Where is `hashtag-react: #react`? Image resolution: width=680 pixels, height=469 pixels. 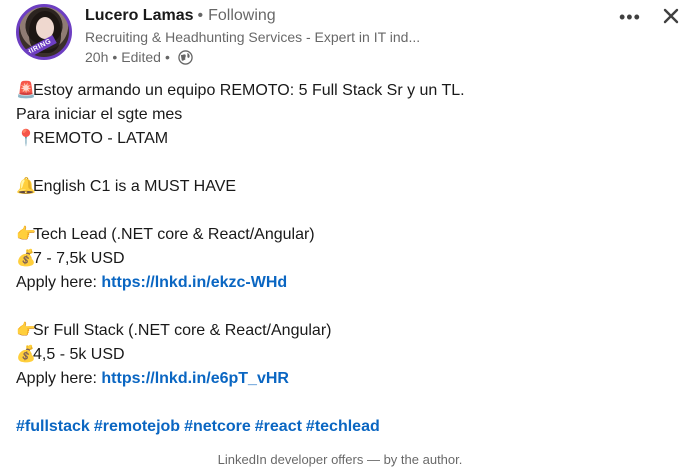 hashtag-react: #react is located at coordinates (278, 426).